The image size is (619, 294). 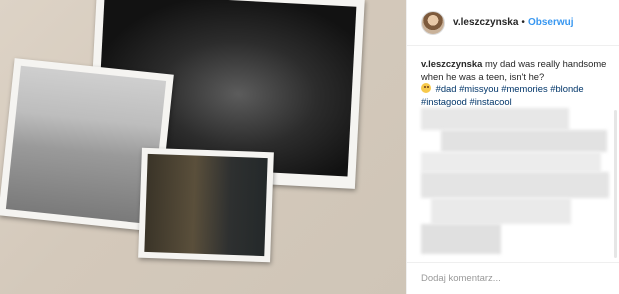 I want to click on comment-footer, so click(x=513, y=278).